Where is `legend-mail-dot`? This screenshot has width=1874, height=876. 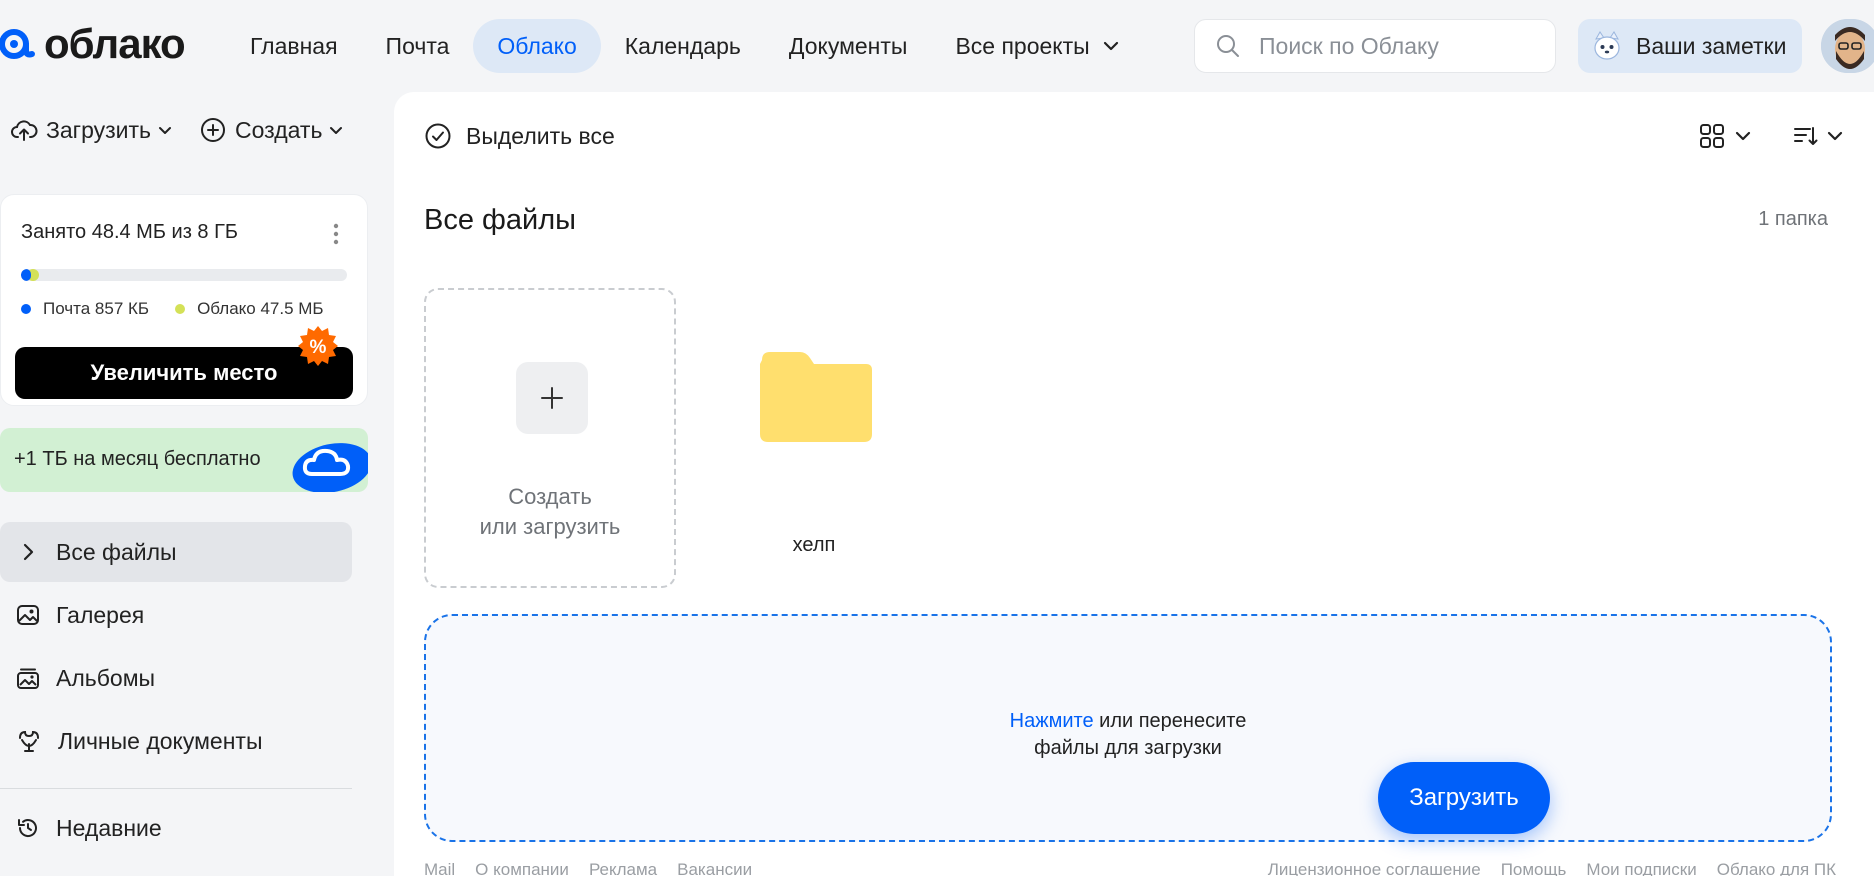
legend-mail-dot is located at coordinates (26, 309).